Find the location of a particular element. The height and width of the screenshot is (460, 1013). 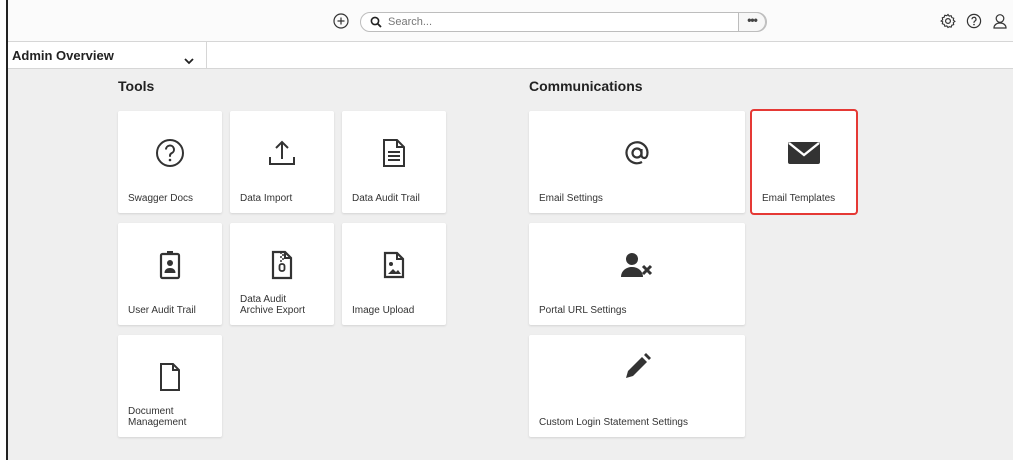

document-lines-icon is located at coordinates (394, 153).